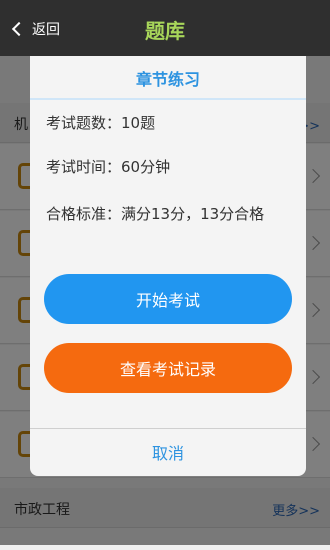  I want to click on view-records-button: 查看考试记录, so click(168, 368).